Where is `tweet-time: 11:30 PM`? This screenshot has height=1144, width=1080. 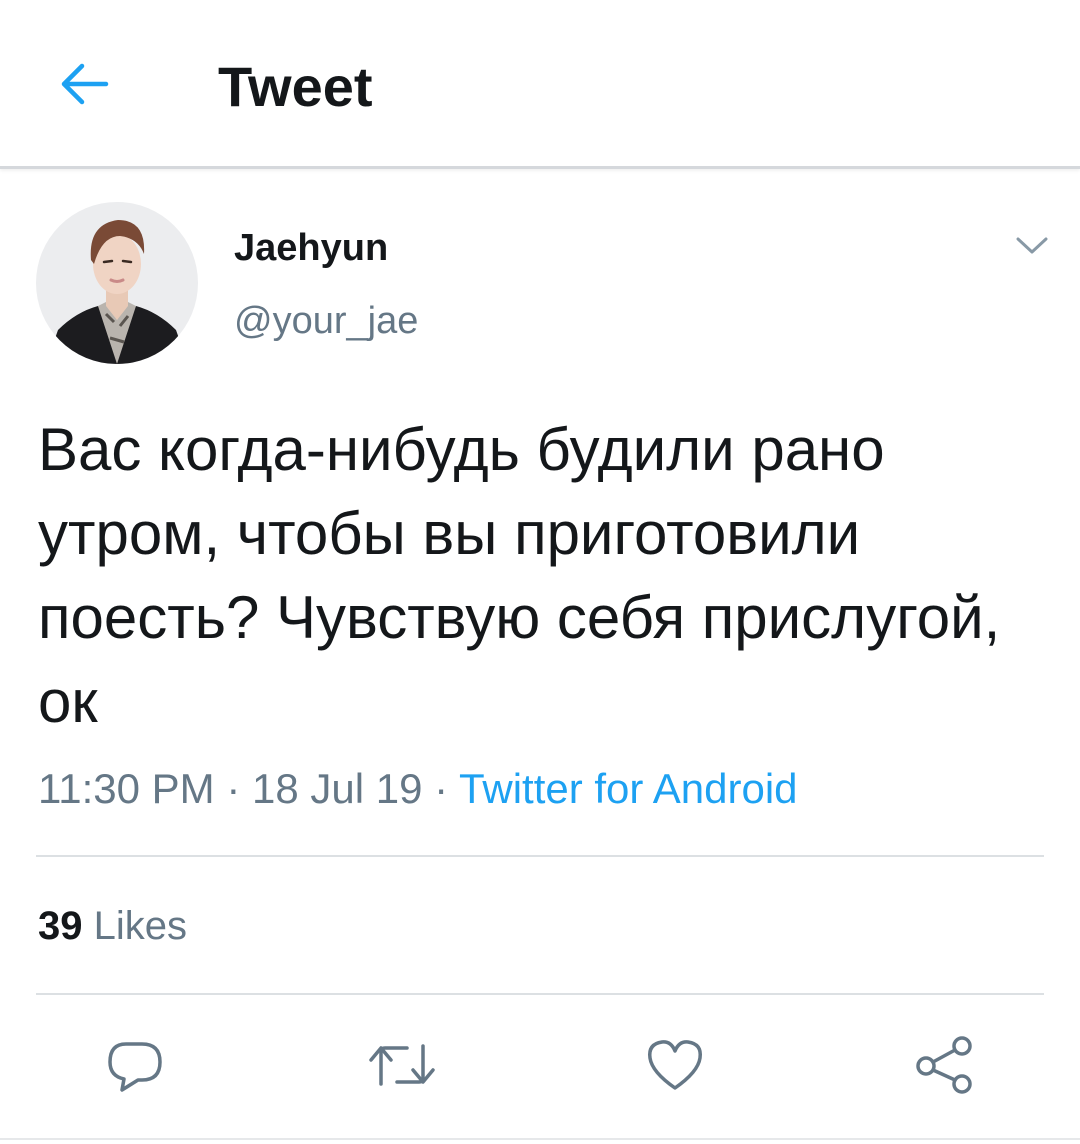 tweet-time: 11:30 PM is located at coordinates (126, 788).